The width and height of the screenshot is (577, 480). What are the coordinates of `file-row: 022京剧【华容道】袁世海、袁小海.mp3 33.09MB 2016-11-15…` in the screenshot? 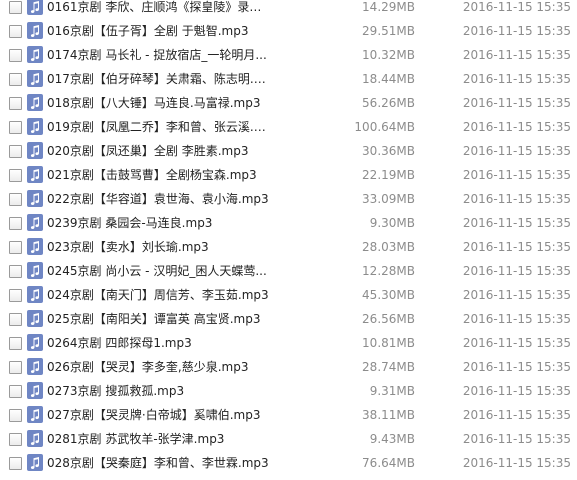 It's located at (288, 200).